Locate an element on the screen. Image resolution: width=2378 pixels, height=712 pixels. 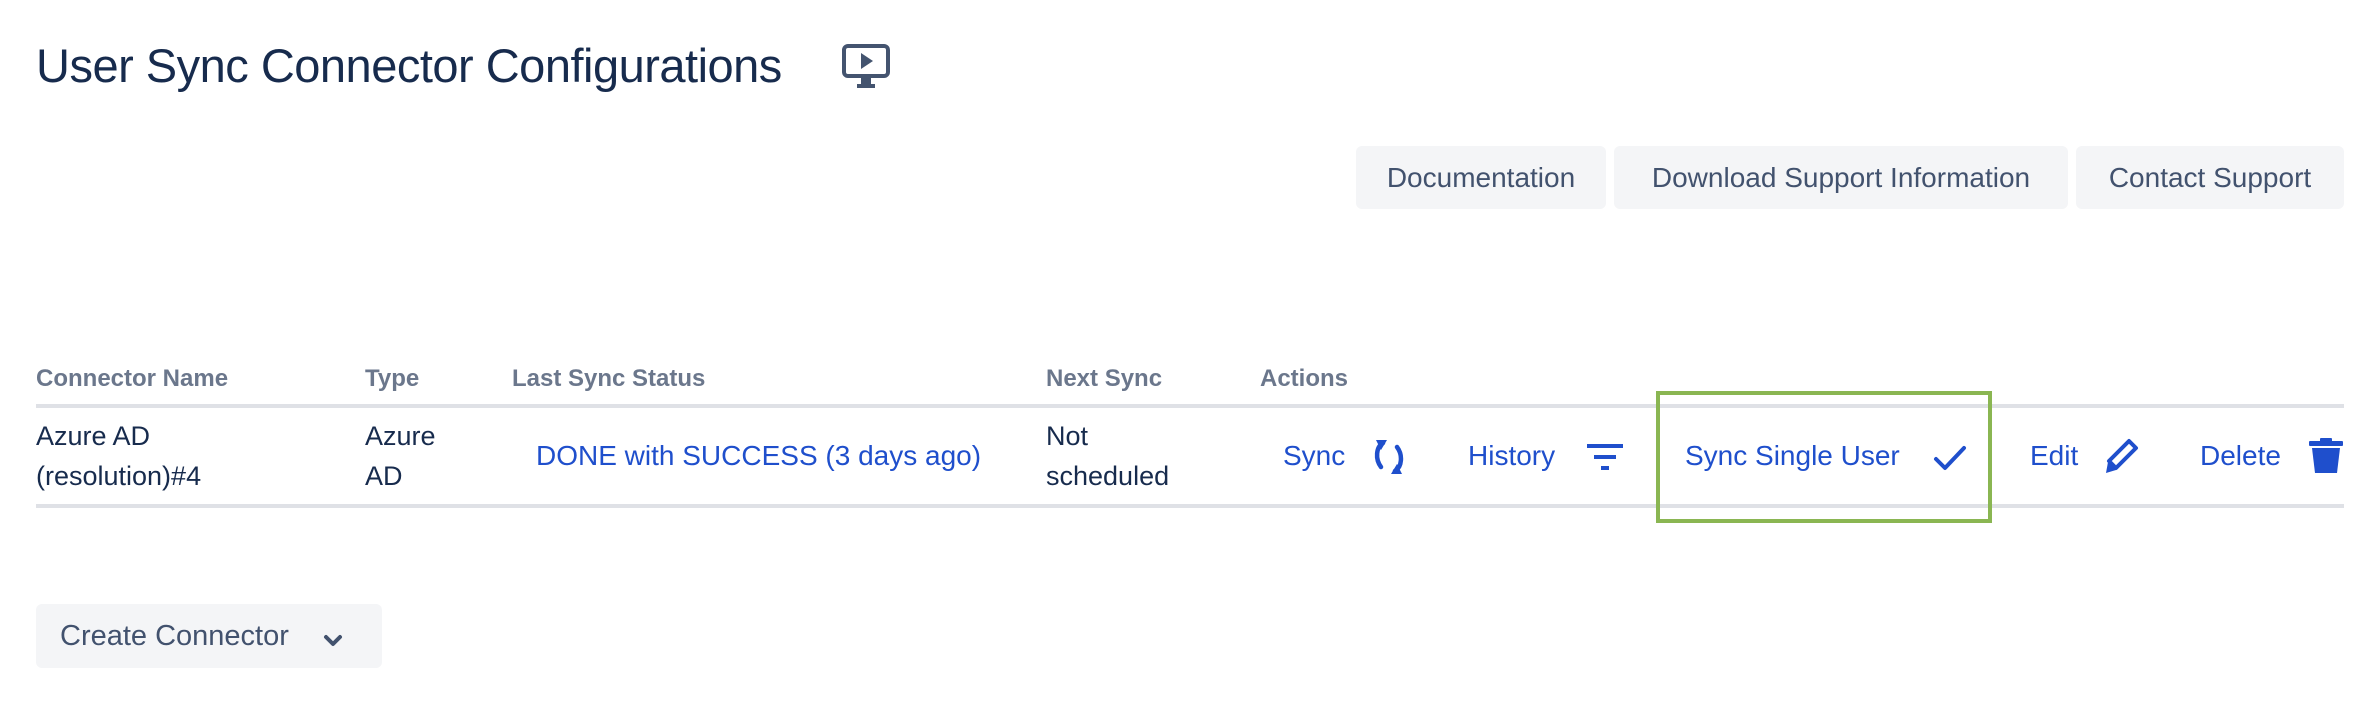
last-sync-status-link: DONE with SUCCESS (3 days ago) is located at coordinates (758, 456).